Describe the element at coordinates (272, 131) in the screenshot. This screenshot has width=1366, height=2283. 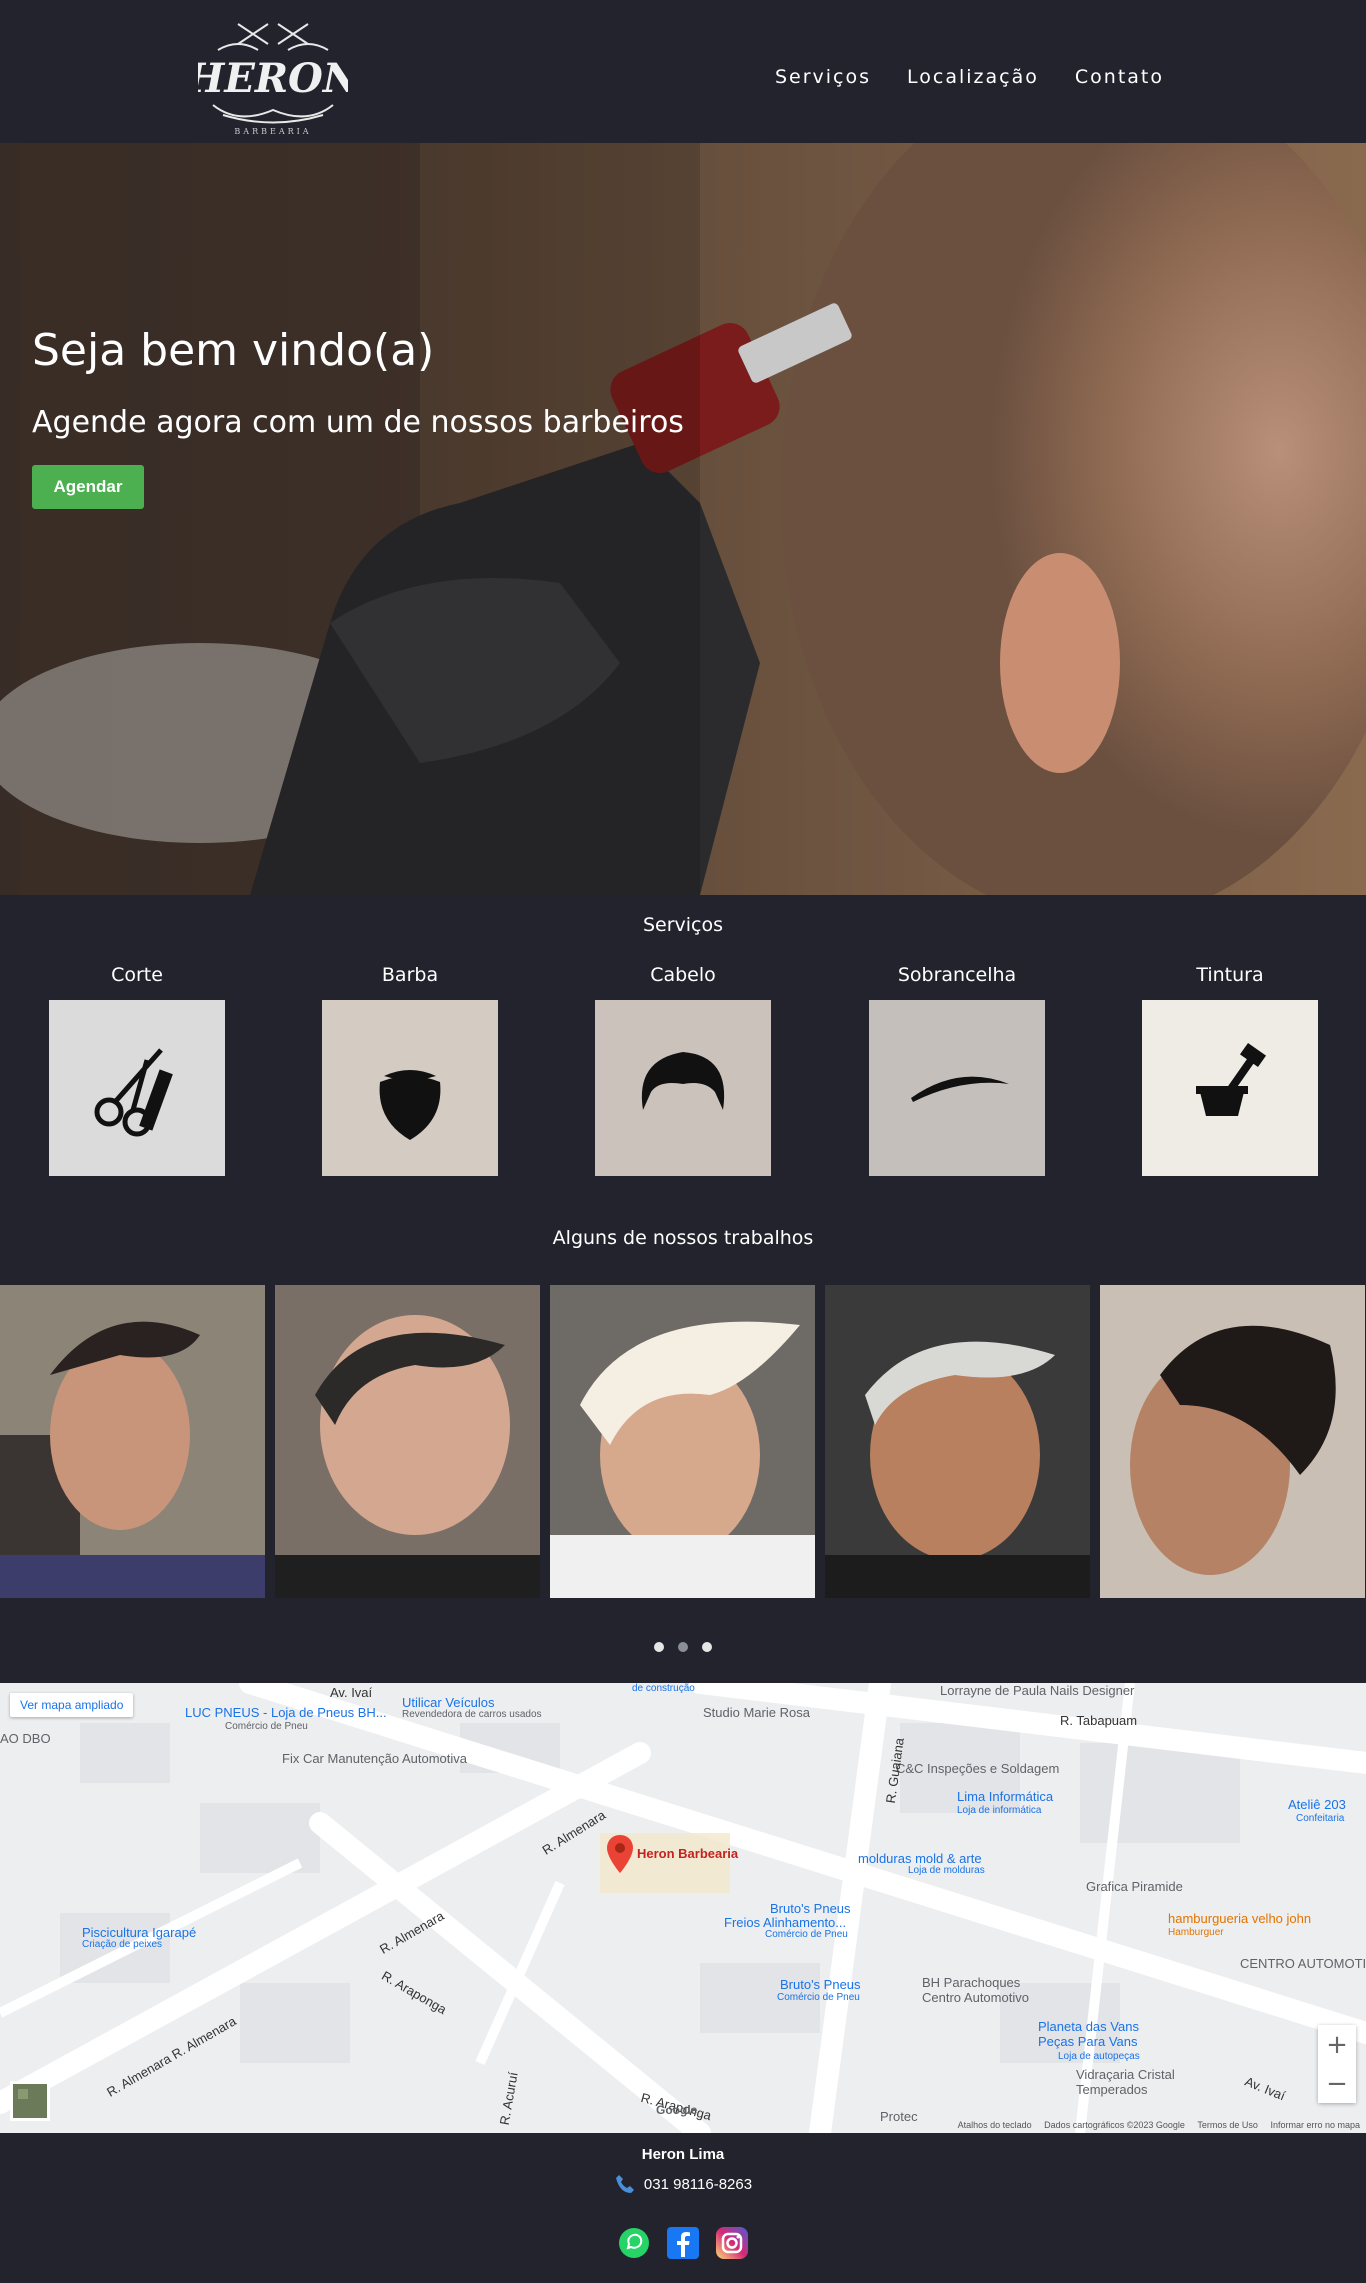
I see `svg-text: BARBEARIA` at that location.